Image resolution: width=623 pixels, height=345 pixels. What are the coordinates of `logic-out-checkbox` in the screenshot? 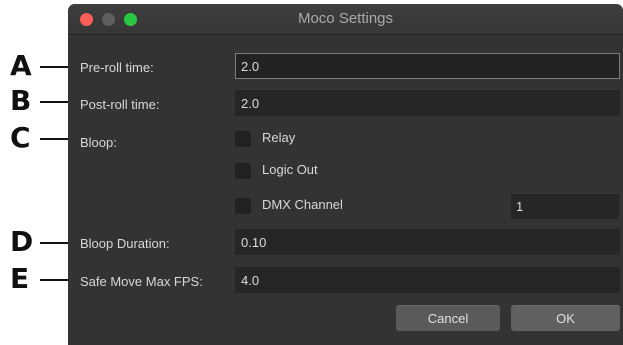 It's located at (243, 171).